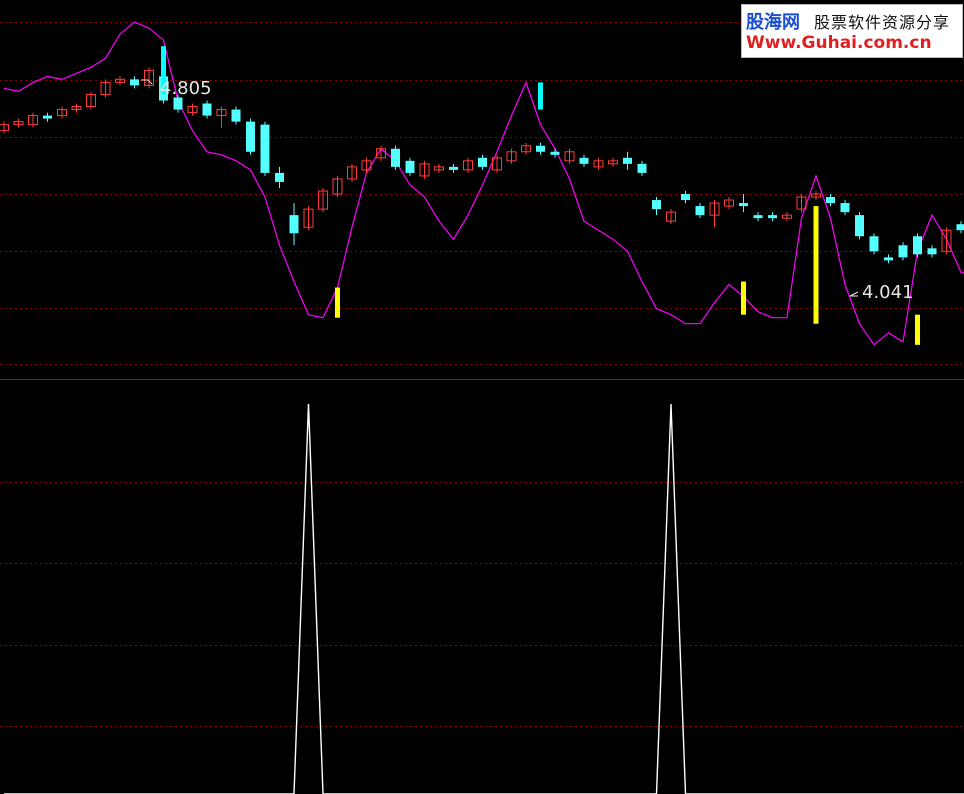 This screenshot has height=794, width=964. I want to click on annotation-low-arrow, so click(854, 294).